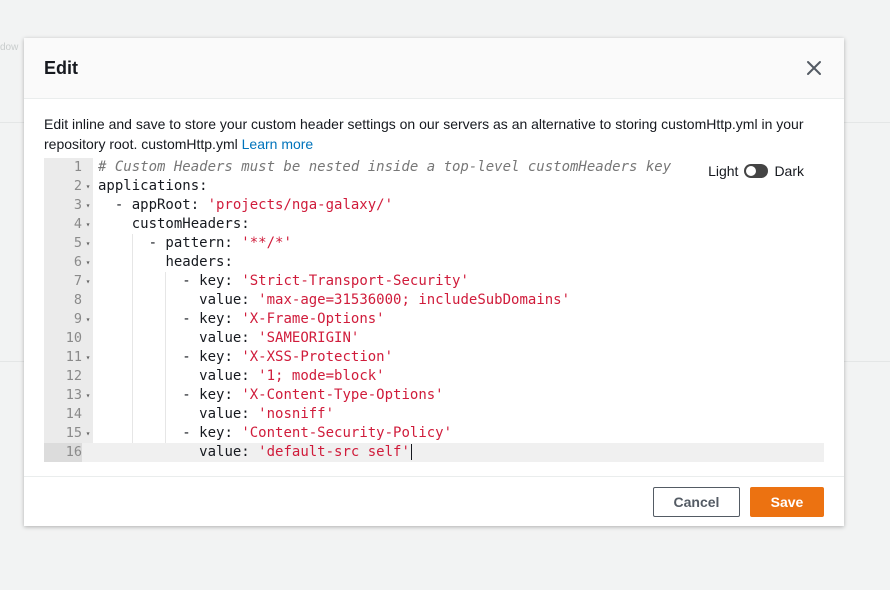 Image resolution: width=890 pixels, height=590 pixels. I want to click on line-number: 10, so click(73, 338).